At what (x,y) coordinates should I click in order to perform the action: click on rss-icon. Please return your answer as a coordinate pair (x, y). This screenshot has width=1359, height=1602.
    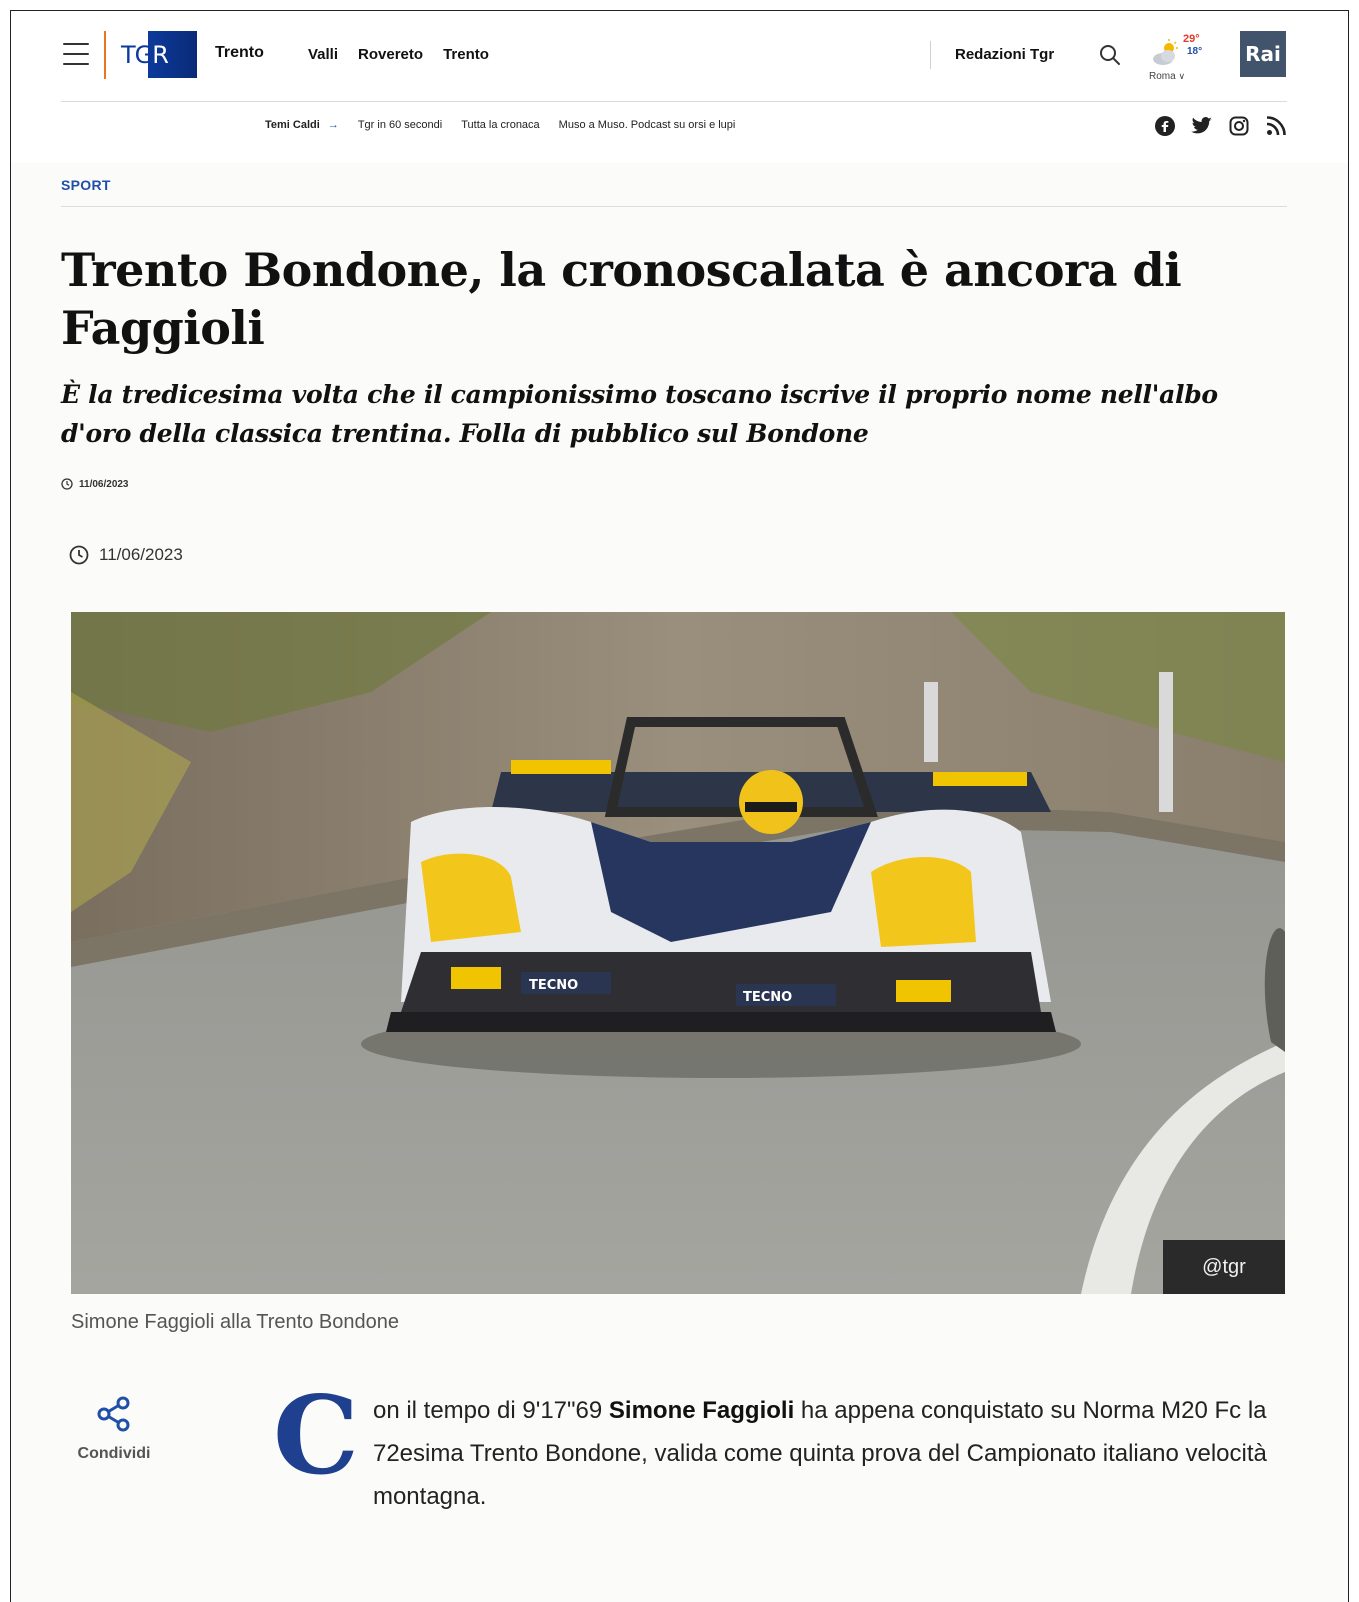
    Looking at the image, I should click on (1276, 126).